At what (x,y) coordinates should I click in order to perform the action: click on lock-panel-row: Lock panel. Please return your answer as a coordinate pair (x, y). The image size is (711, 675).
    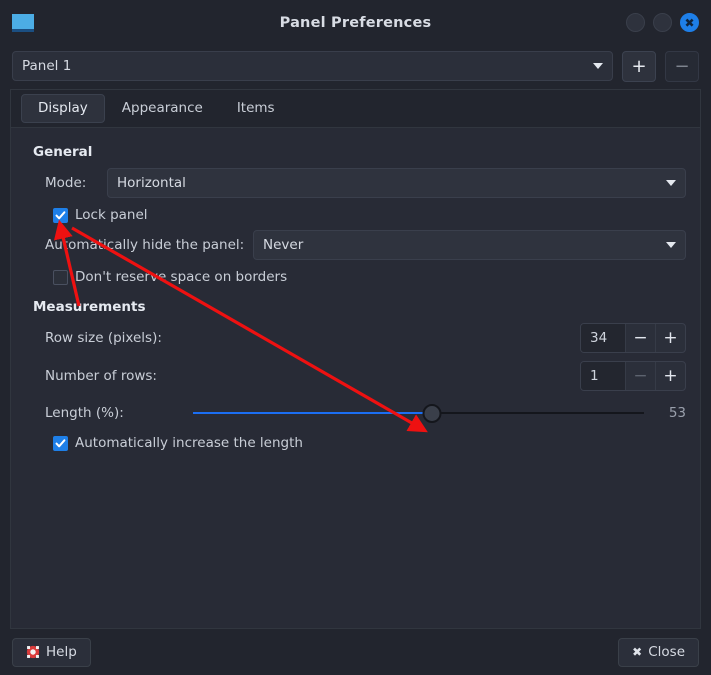
    Looking at the image, I should click on (369, 215).